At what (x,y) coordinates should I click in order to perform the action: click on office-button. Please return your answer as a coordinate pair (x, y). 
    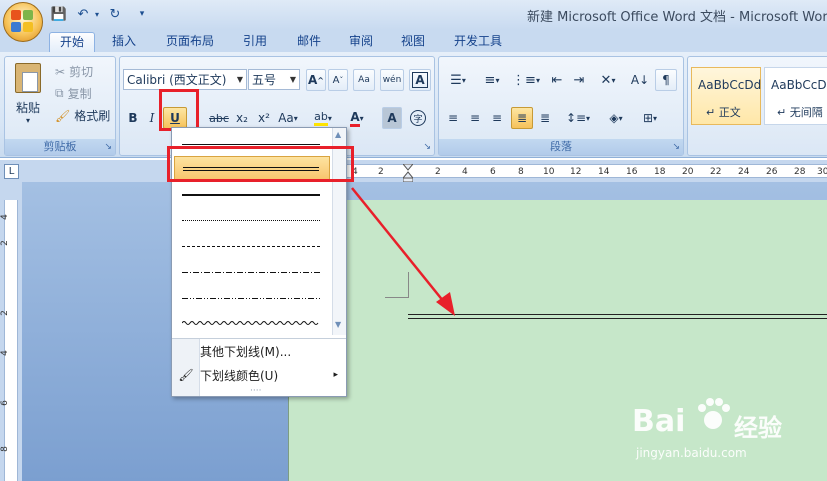
    Looking at the image, I should click on (23, 22).